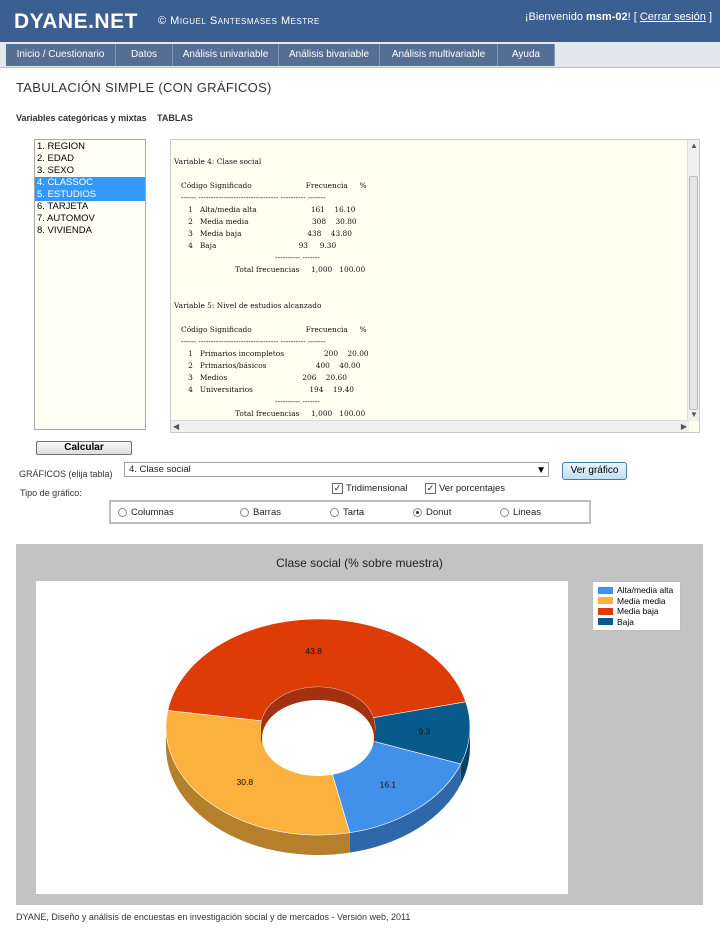  What do you see at coordinates (66, 474) in the screenshot?
I see `graficos-label: GRÁFICOS (elija tabla)` at bounding box center [66, 474].